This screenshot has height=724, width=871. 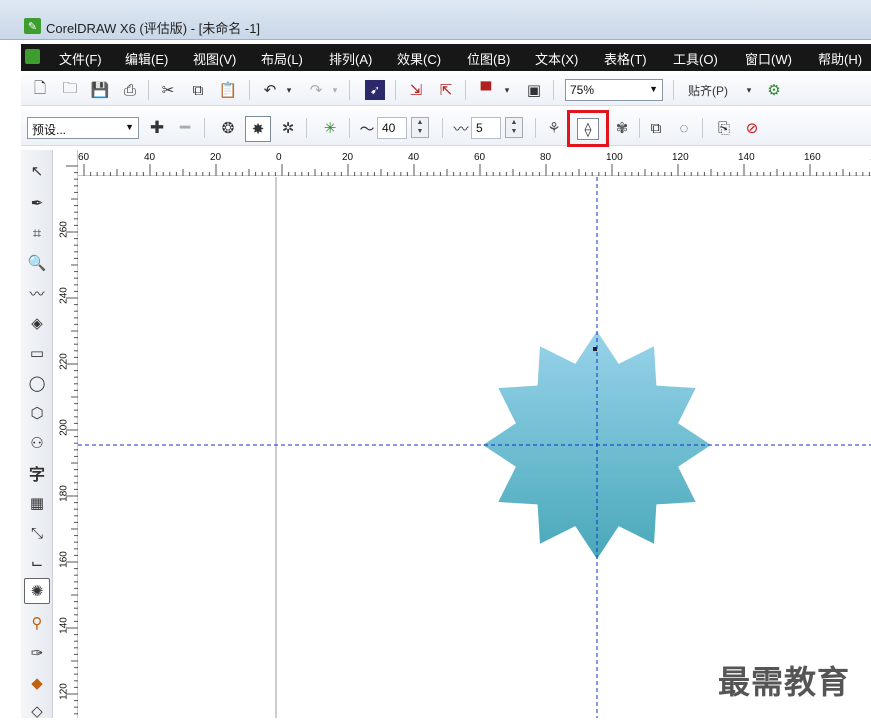 I want to click on zoom-level-value: 75%, so click(x=582, y=90).